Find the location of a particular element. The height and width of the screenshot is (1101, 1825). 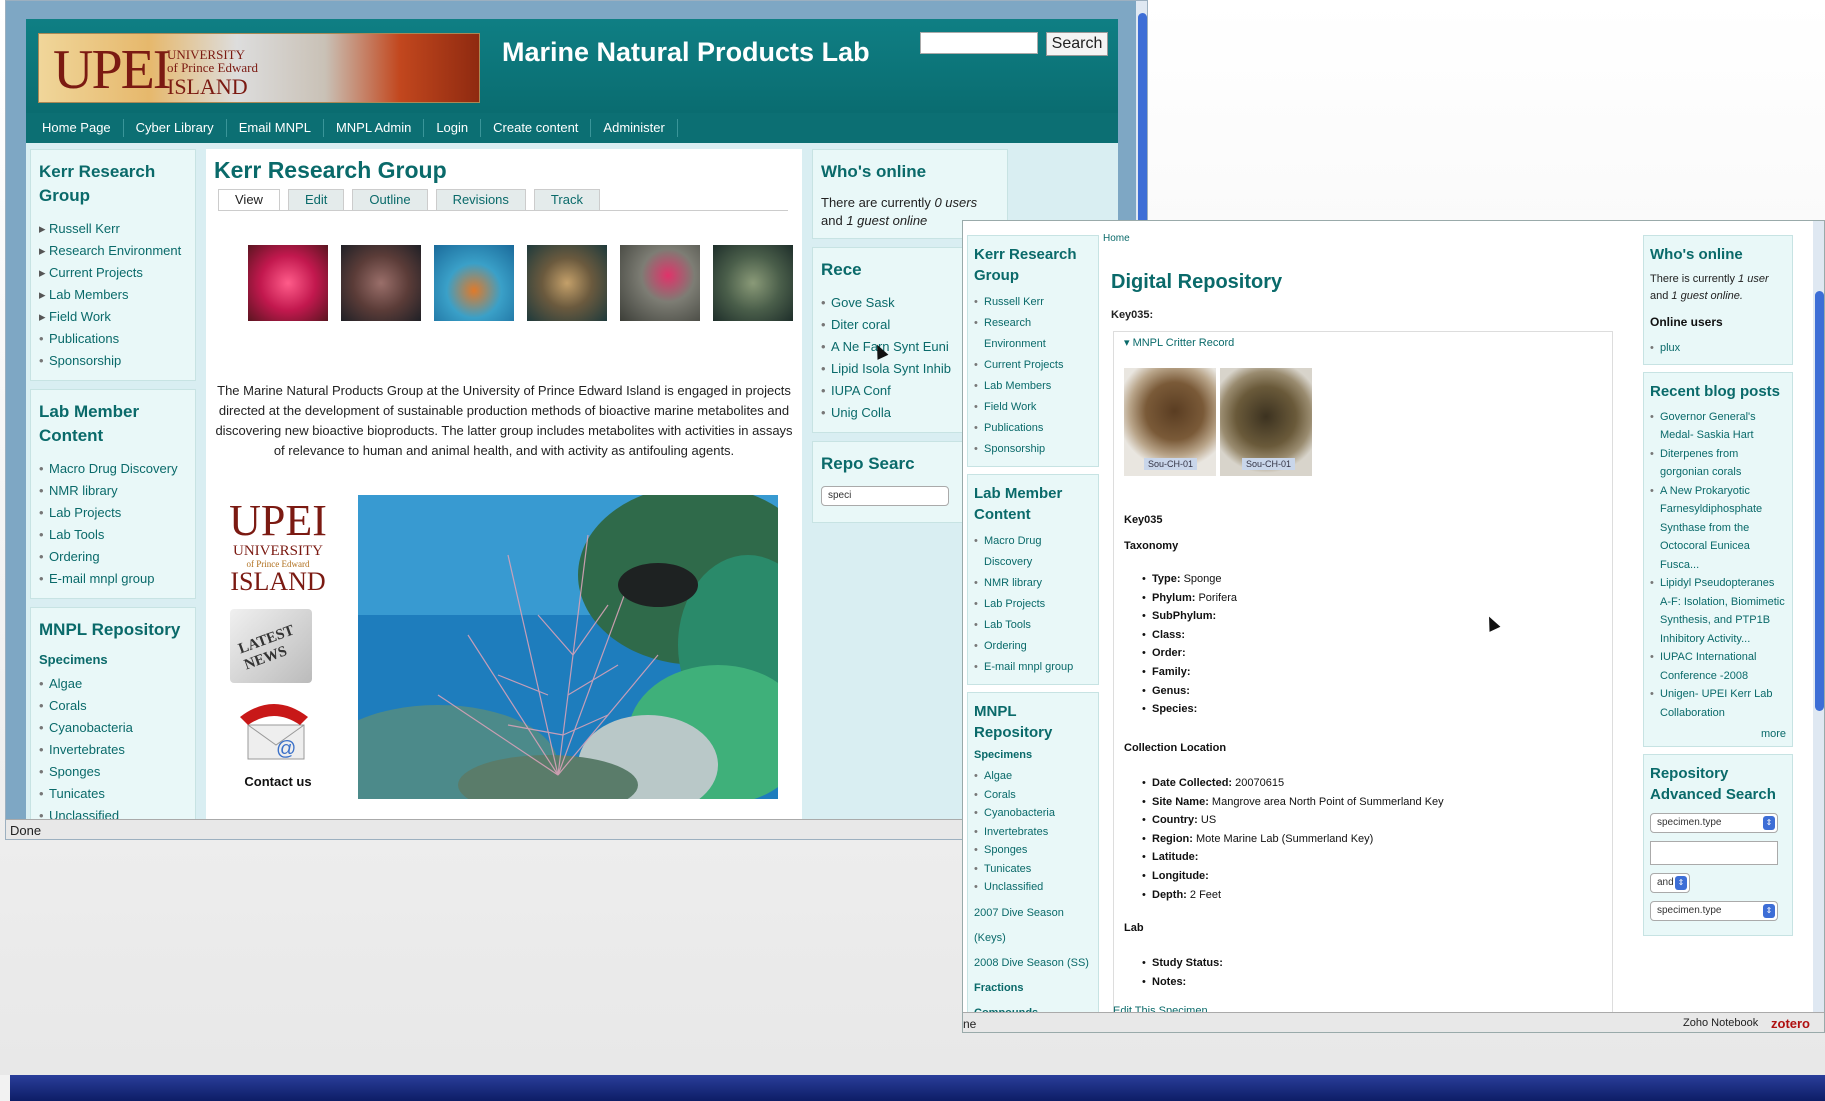

sidebar2-item-email-group: E-mail mnpl group is located at coordinates (1033, 667).